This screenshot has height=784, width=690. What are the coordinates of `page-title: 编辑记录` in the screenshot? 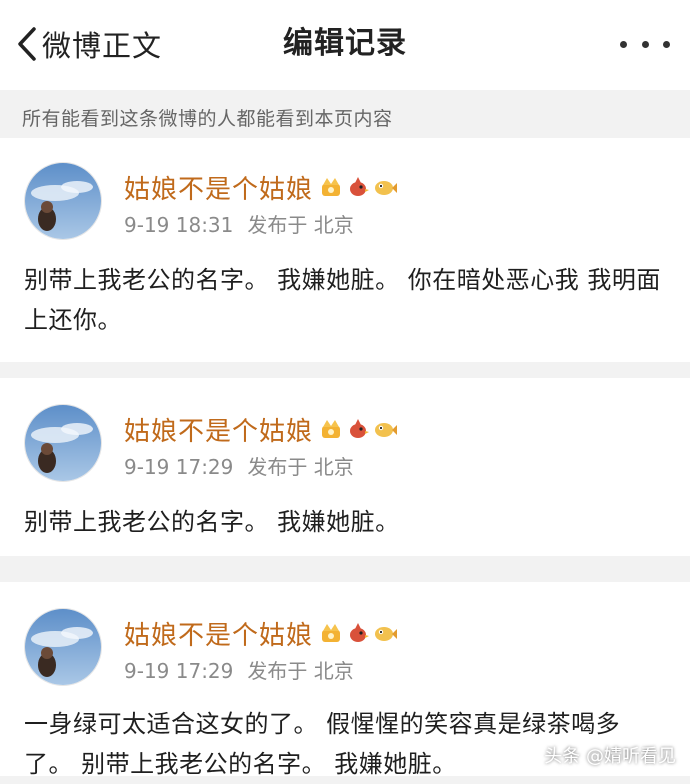 It's located at (345, 43).